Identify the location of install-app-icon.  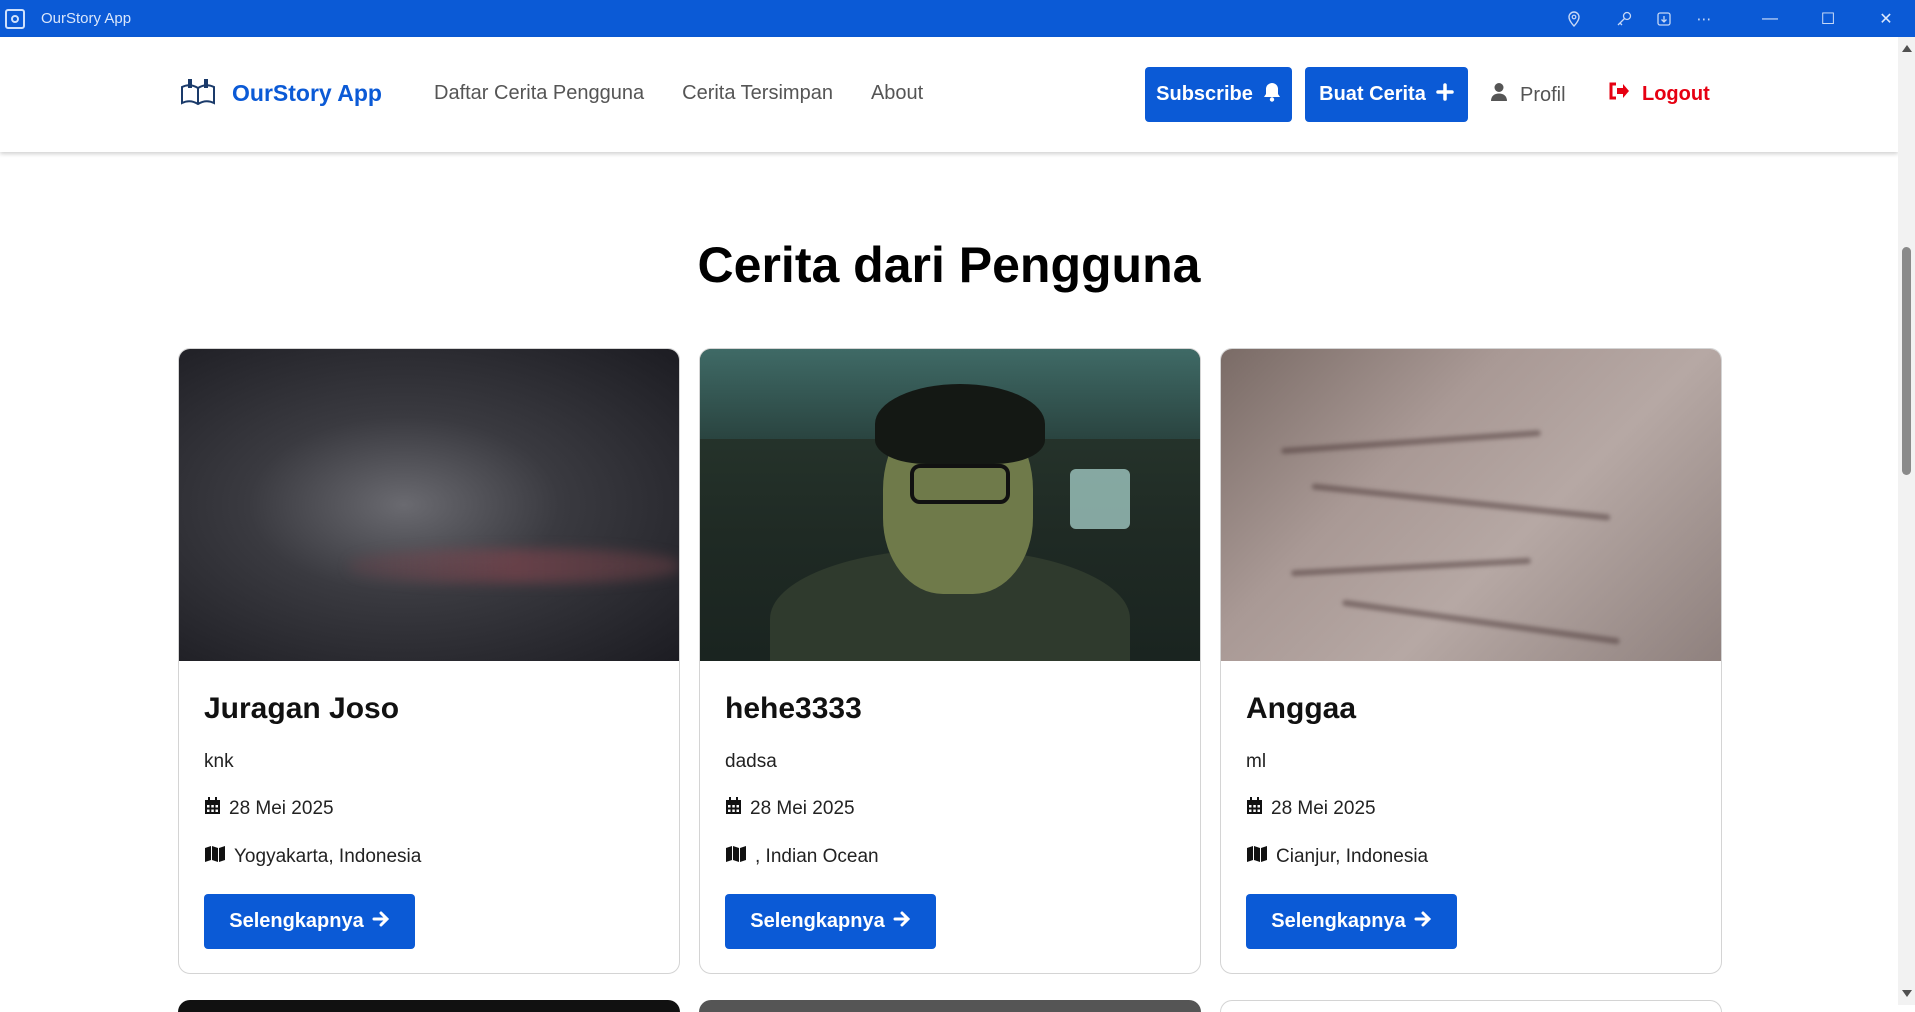
(1664, 18).